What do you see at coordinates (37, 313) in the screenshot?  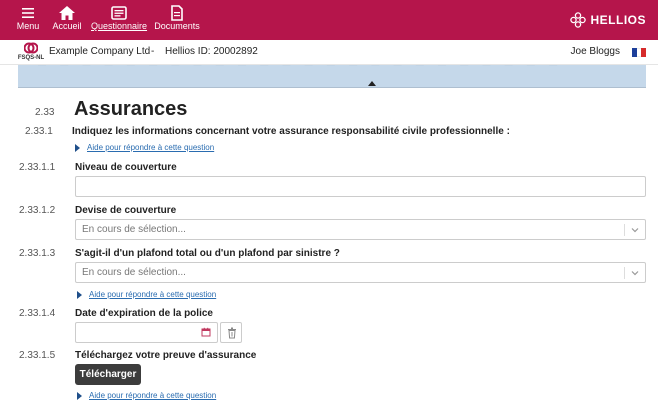 I see `question-number: 2.33.1.4` at bounding box center [37, 313].